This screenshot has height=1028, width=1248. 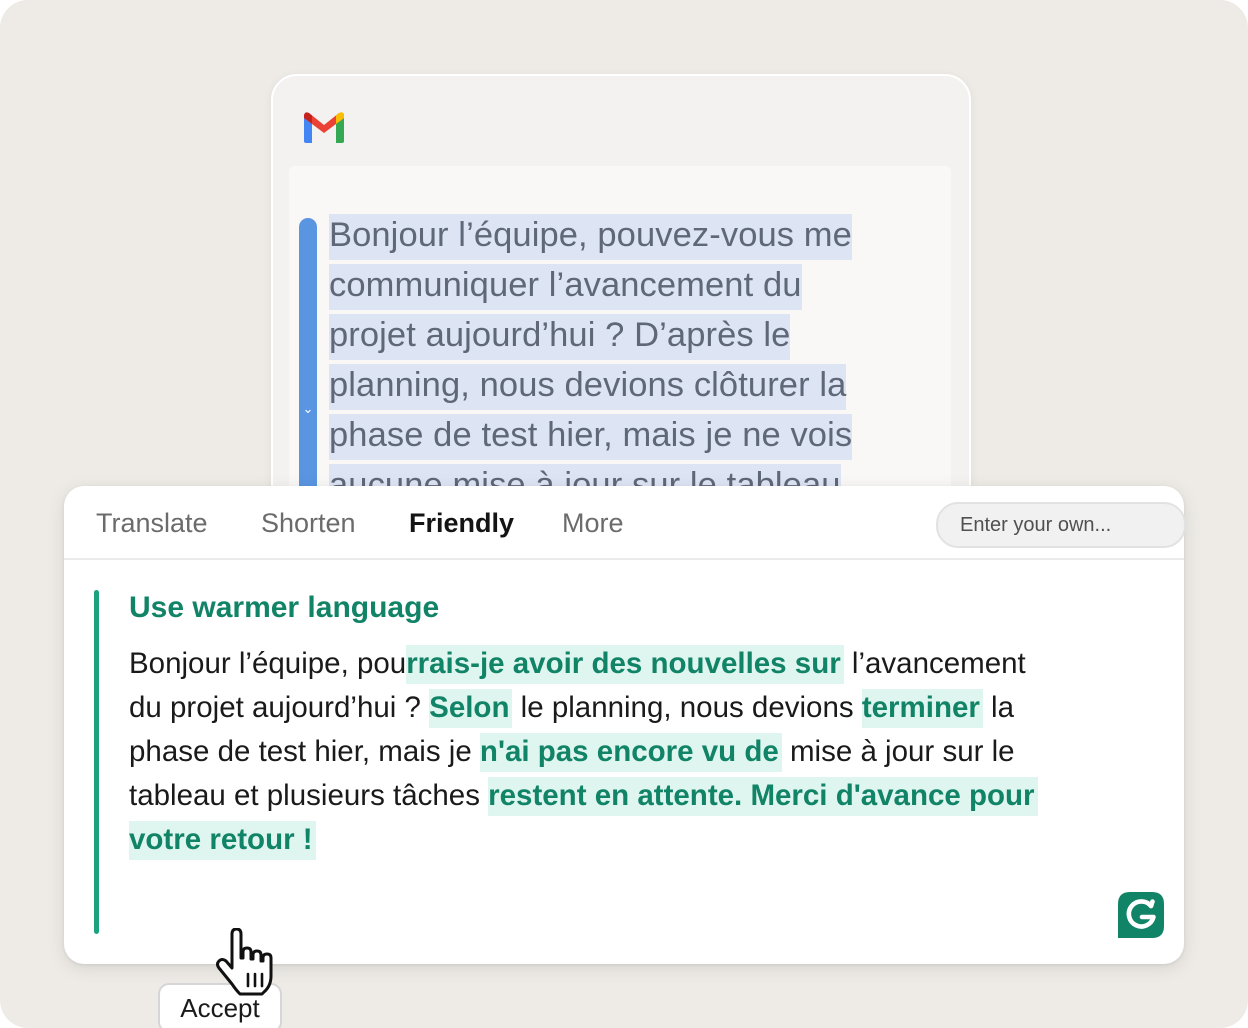 I want to click on suggested-change: terminer, so click(x=922, y=708).